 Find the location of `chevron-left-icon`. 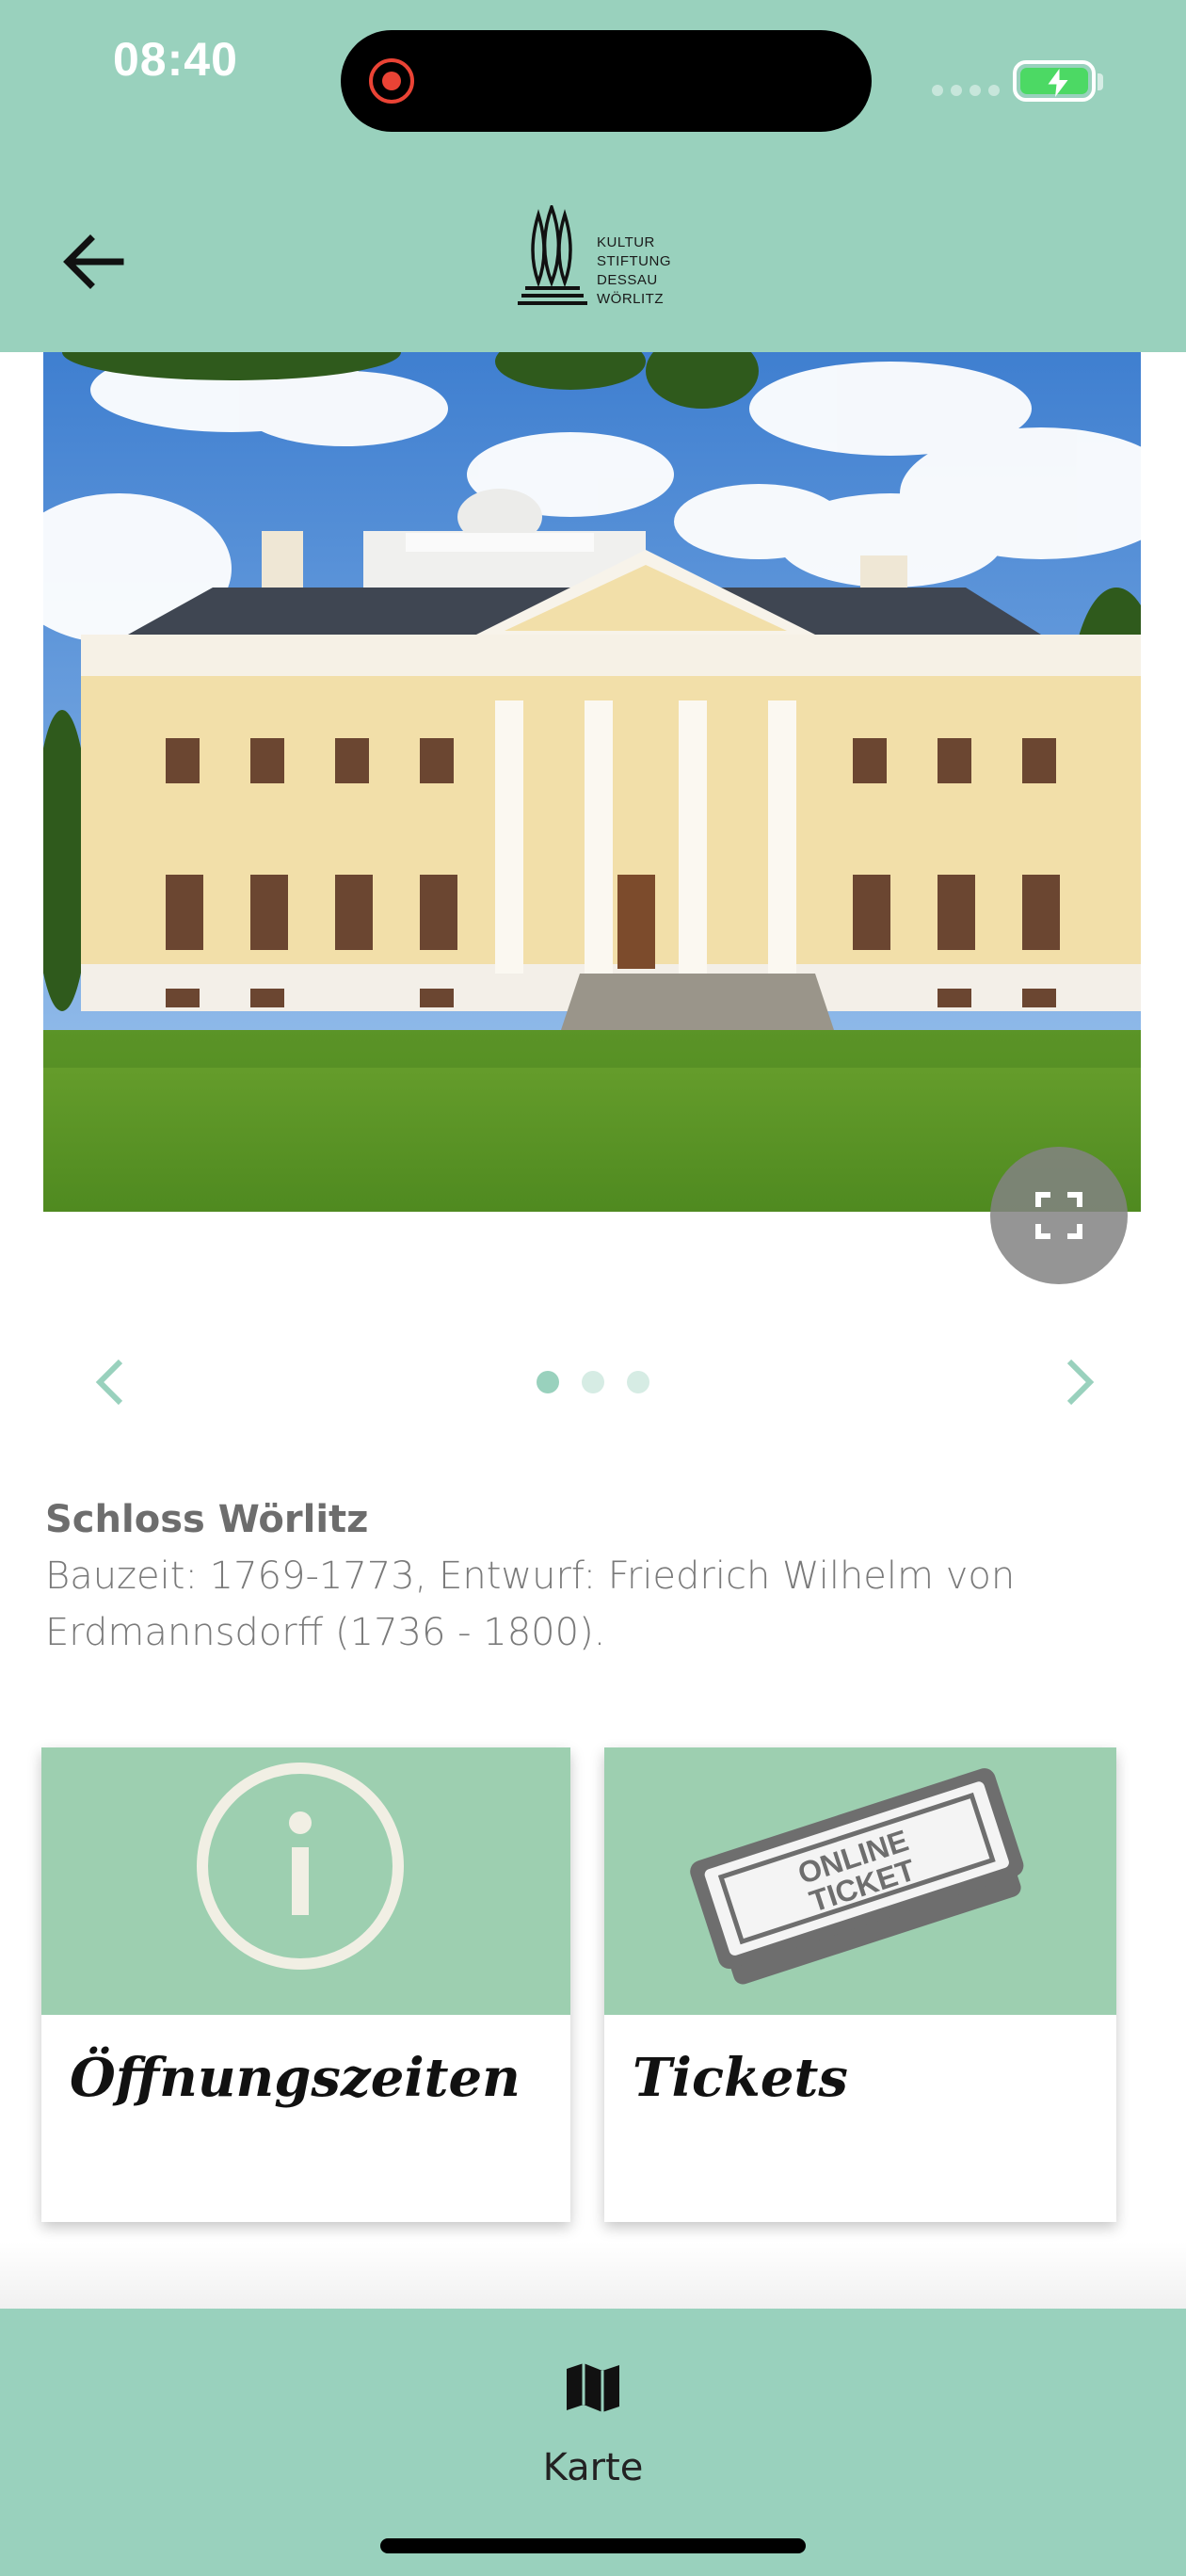

chevron-left-icon is located at coordinates (109, 1382).